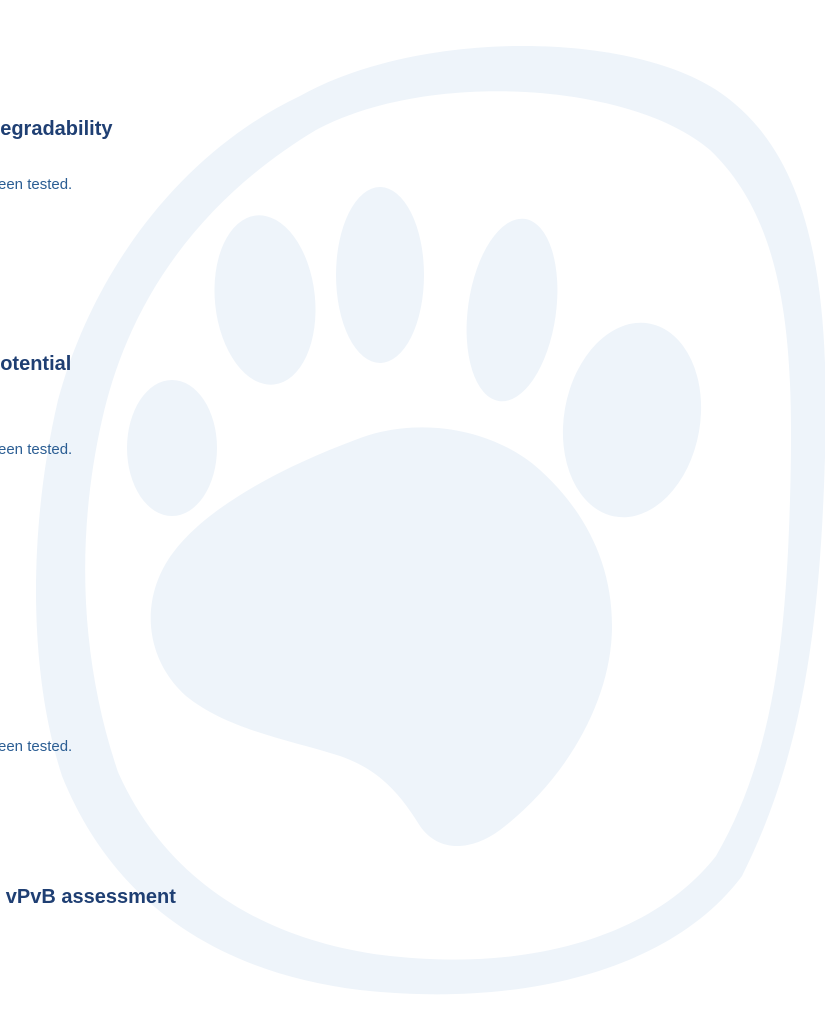  Describe the element at coordinates (36, 364) in the screenshot. I see `section-heading-potential: potential` at that location.